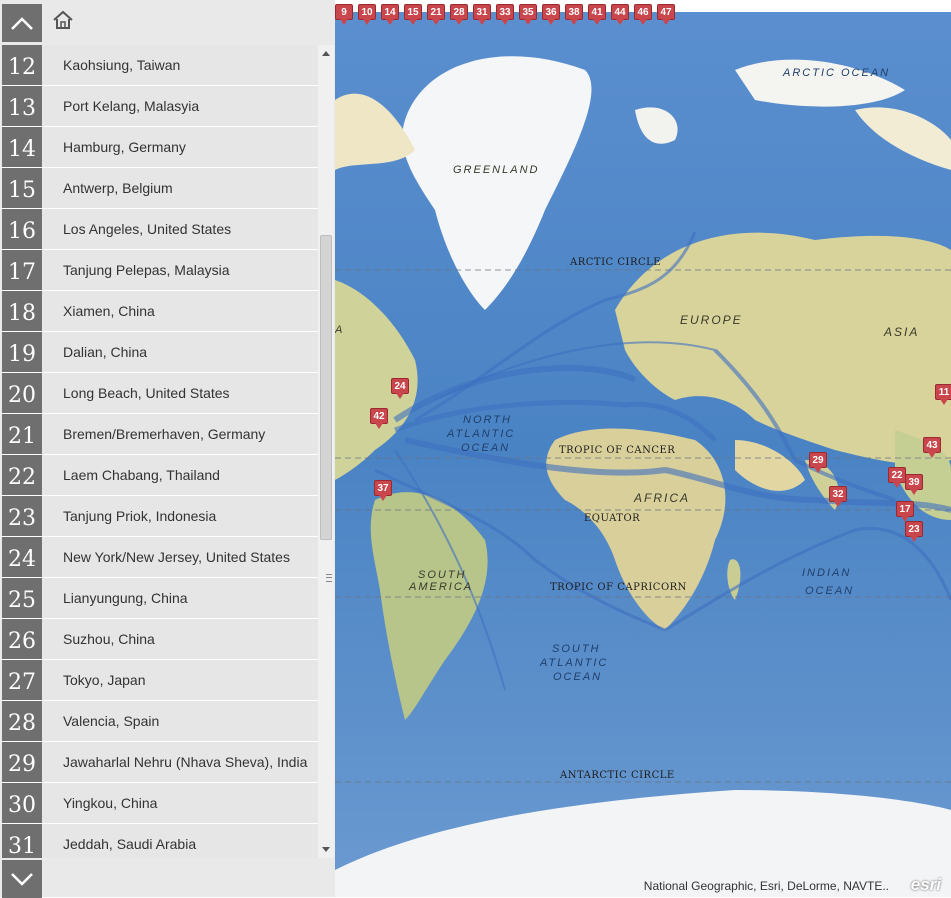  I want to click on list-item: 17 Tanjung Pelepas, Malaysia, so click(159, 270).